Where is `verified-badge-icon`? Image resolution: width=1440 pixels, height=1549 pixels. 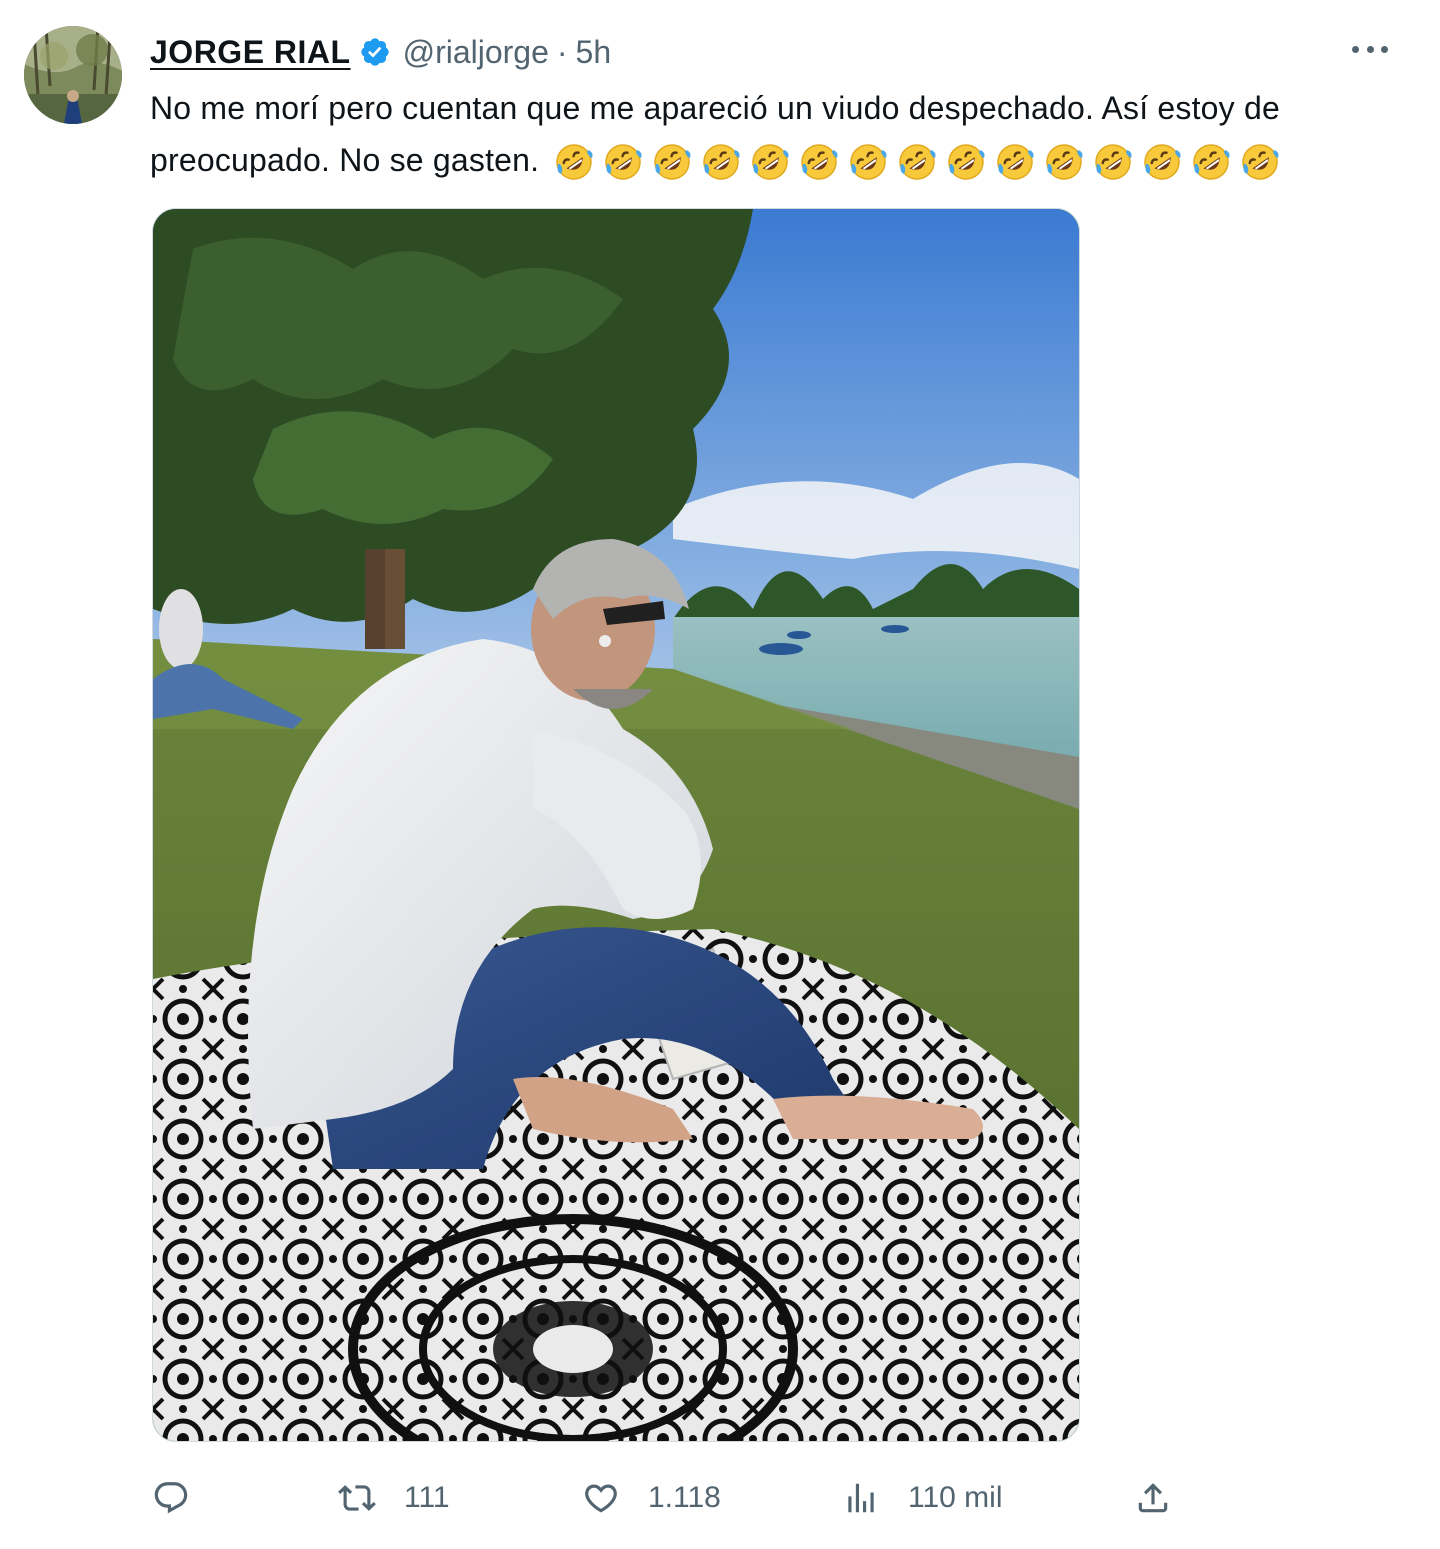 verified-badge-icon is located at coordinates (375, 52).